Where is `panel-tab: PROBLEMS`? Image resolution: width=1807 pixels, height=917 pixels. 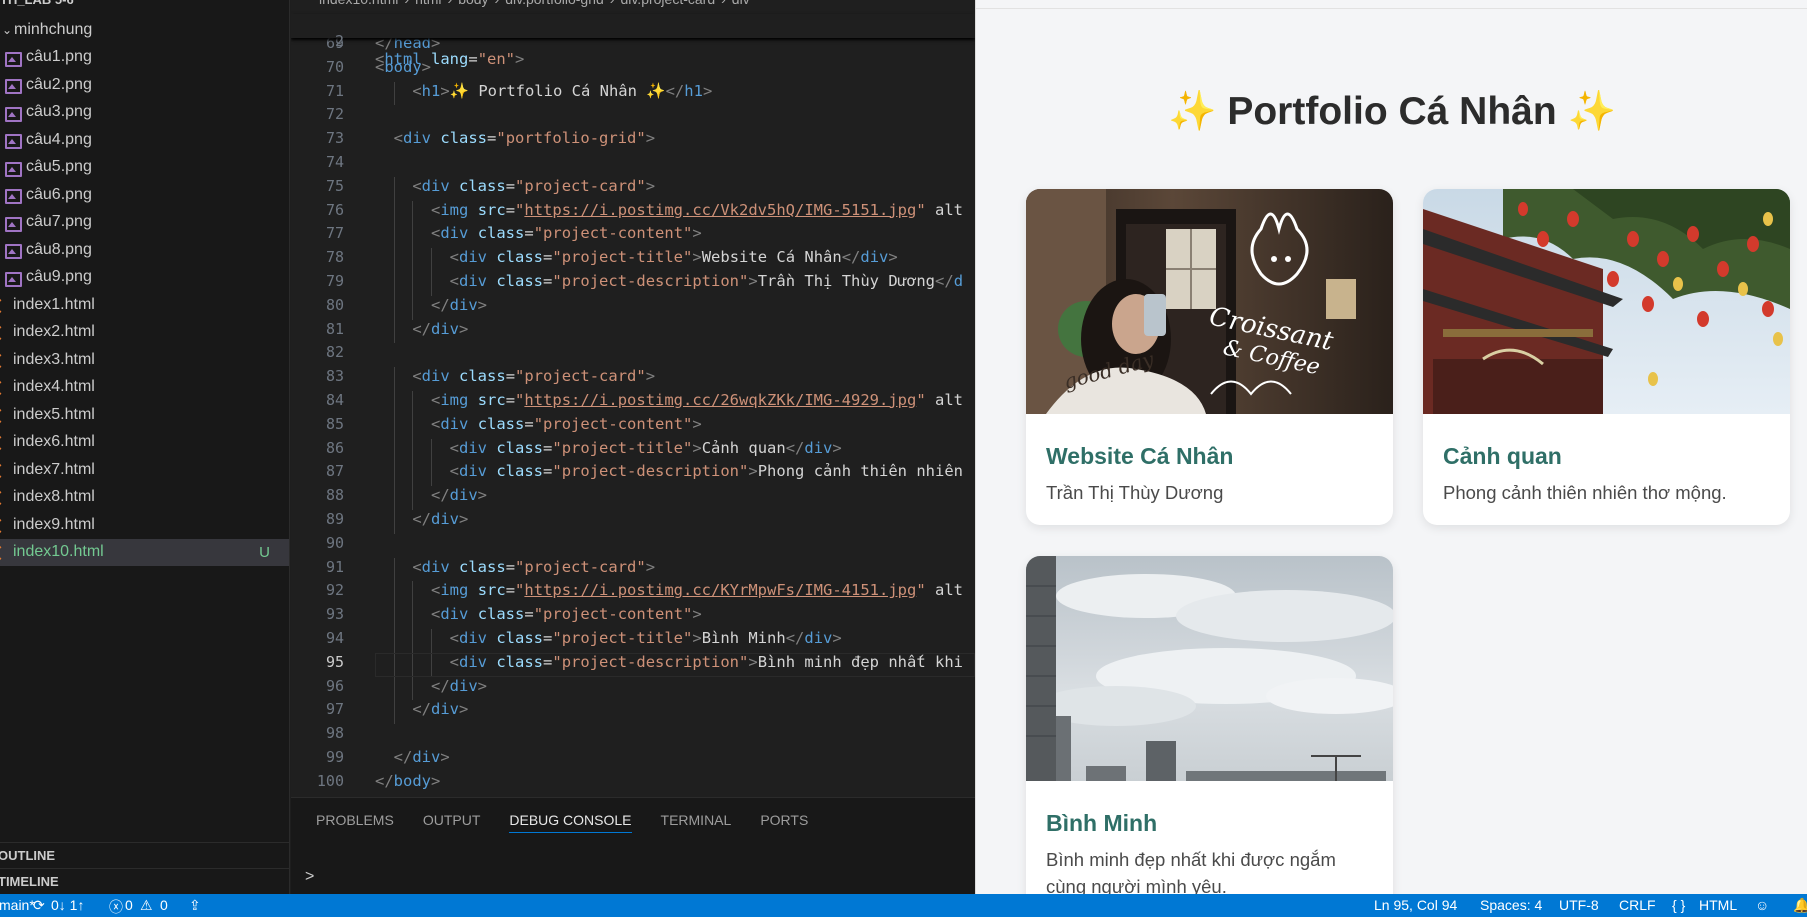
panel-tab: PROBLEMS is located at coordinates (355, 822).